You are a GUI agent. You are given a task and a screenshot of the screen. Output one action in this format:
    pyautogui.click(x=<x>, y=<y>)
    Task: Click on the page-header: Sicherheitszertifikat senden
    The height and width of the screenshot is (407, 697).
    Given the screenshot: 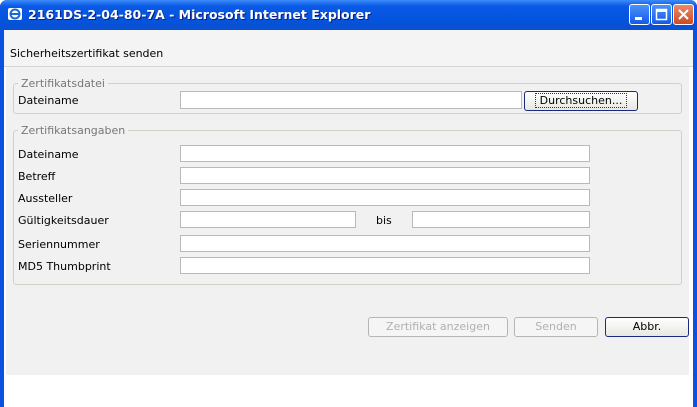 What is the action you would take?
    pyautogui.click(x=348, y=48)
    